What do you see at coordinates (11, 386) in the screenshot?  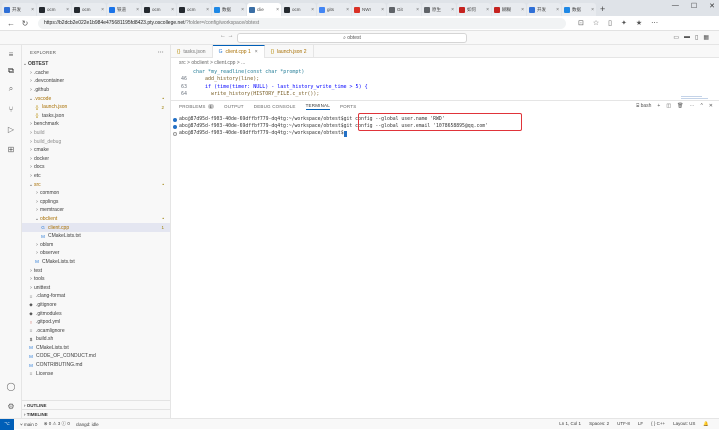 I see `account-icon: ◯` at bounding box center [11, 386].